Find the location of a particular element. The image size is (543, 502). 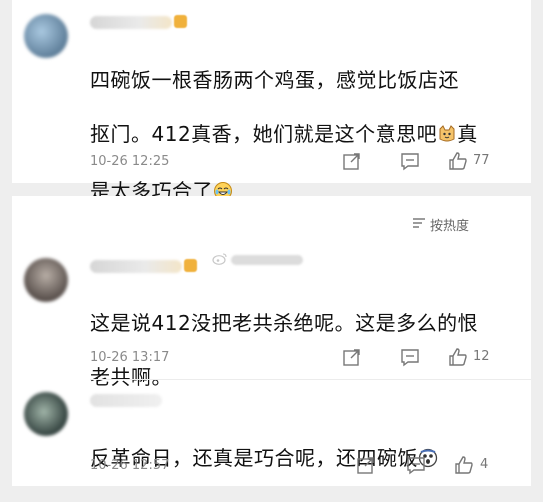

watermark-text is located at coordinates (267, 260).